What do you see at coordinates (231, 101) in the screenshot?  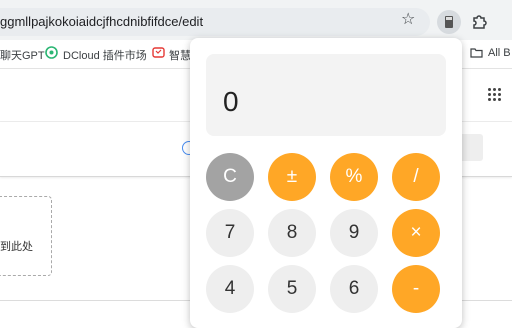 I see `display-value: 0` at bounding box center [231, 101].